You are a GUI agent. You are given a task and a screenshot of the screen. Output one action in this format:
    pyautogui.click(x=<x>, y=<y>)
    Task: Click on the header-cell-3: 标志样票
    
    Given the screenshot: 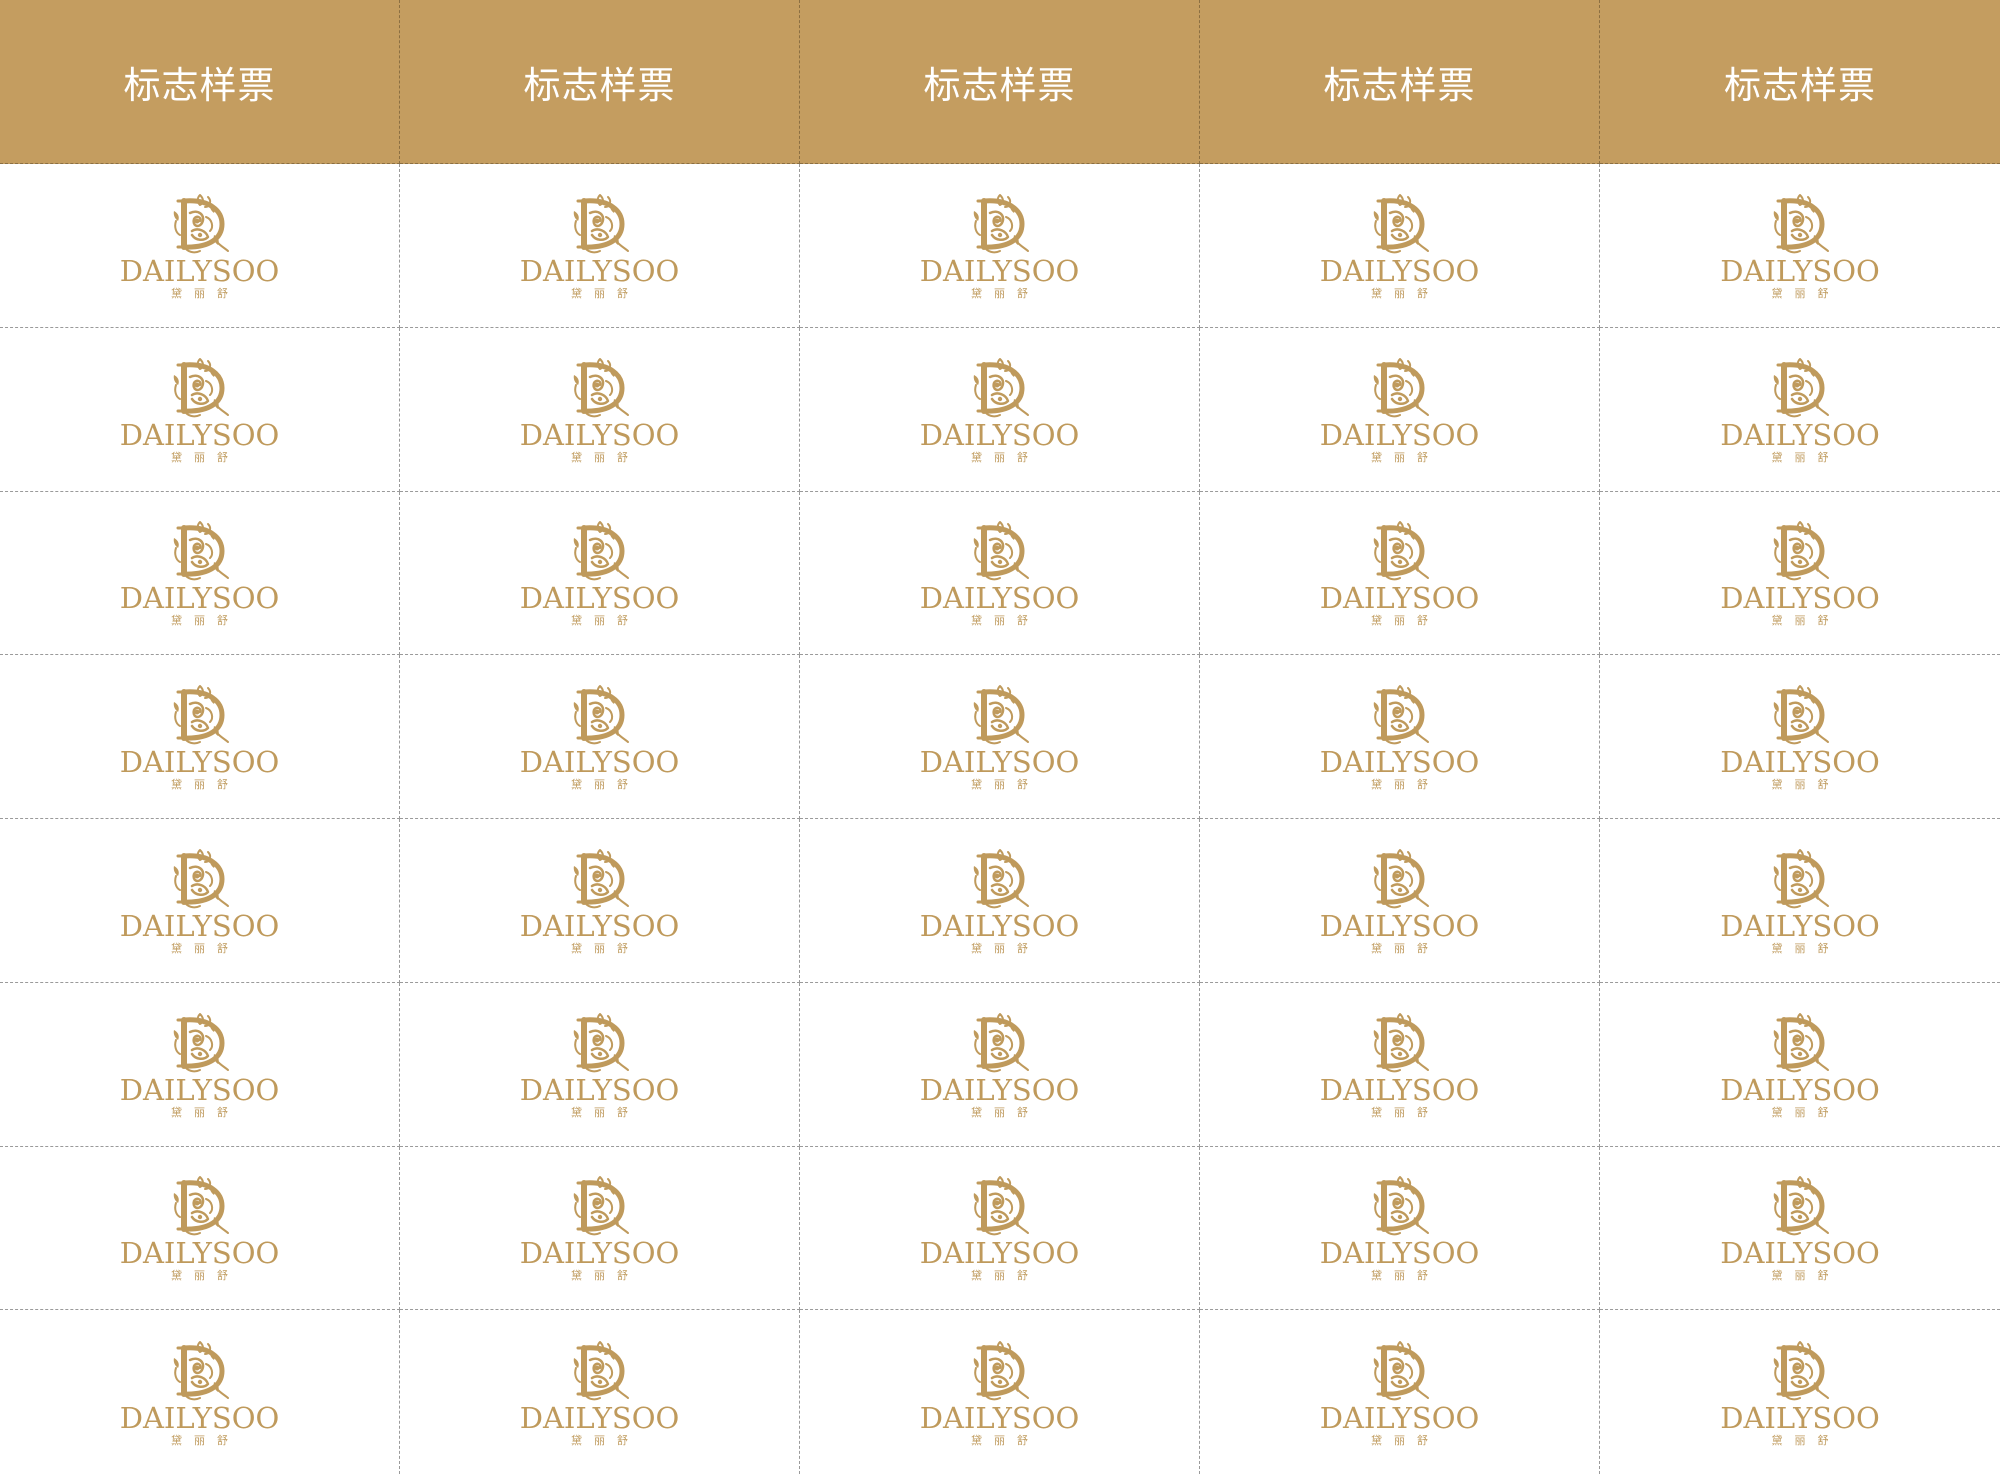 What is the action you would take?
    pyautogui.click(x=1000, y=82)
    